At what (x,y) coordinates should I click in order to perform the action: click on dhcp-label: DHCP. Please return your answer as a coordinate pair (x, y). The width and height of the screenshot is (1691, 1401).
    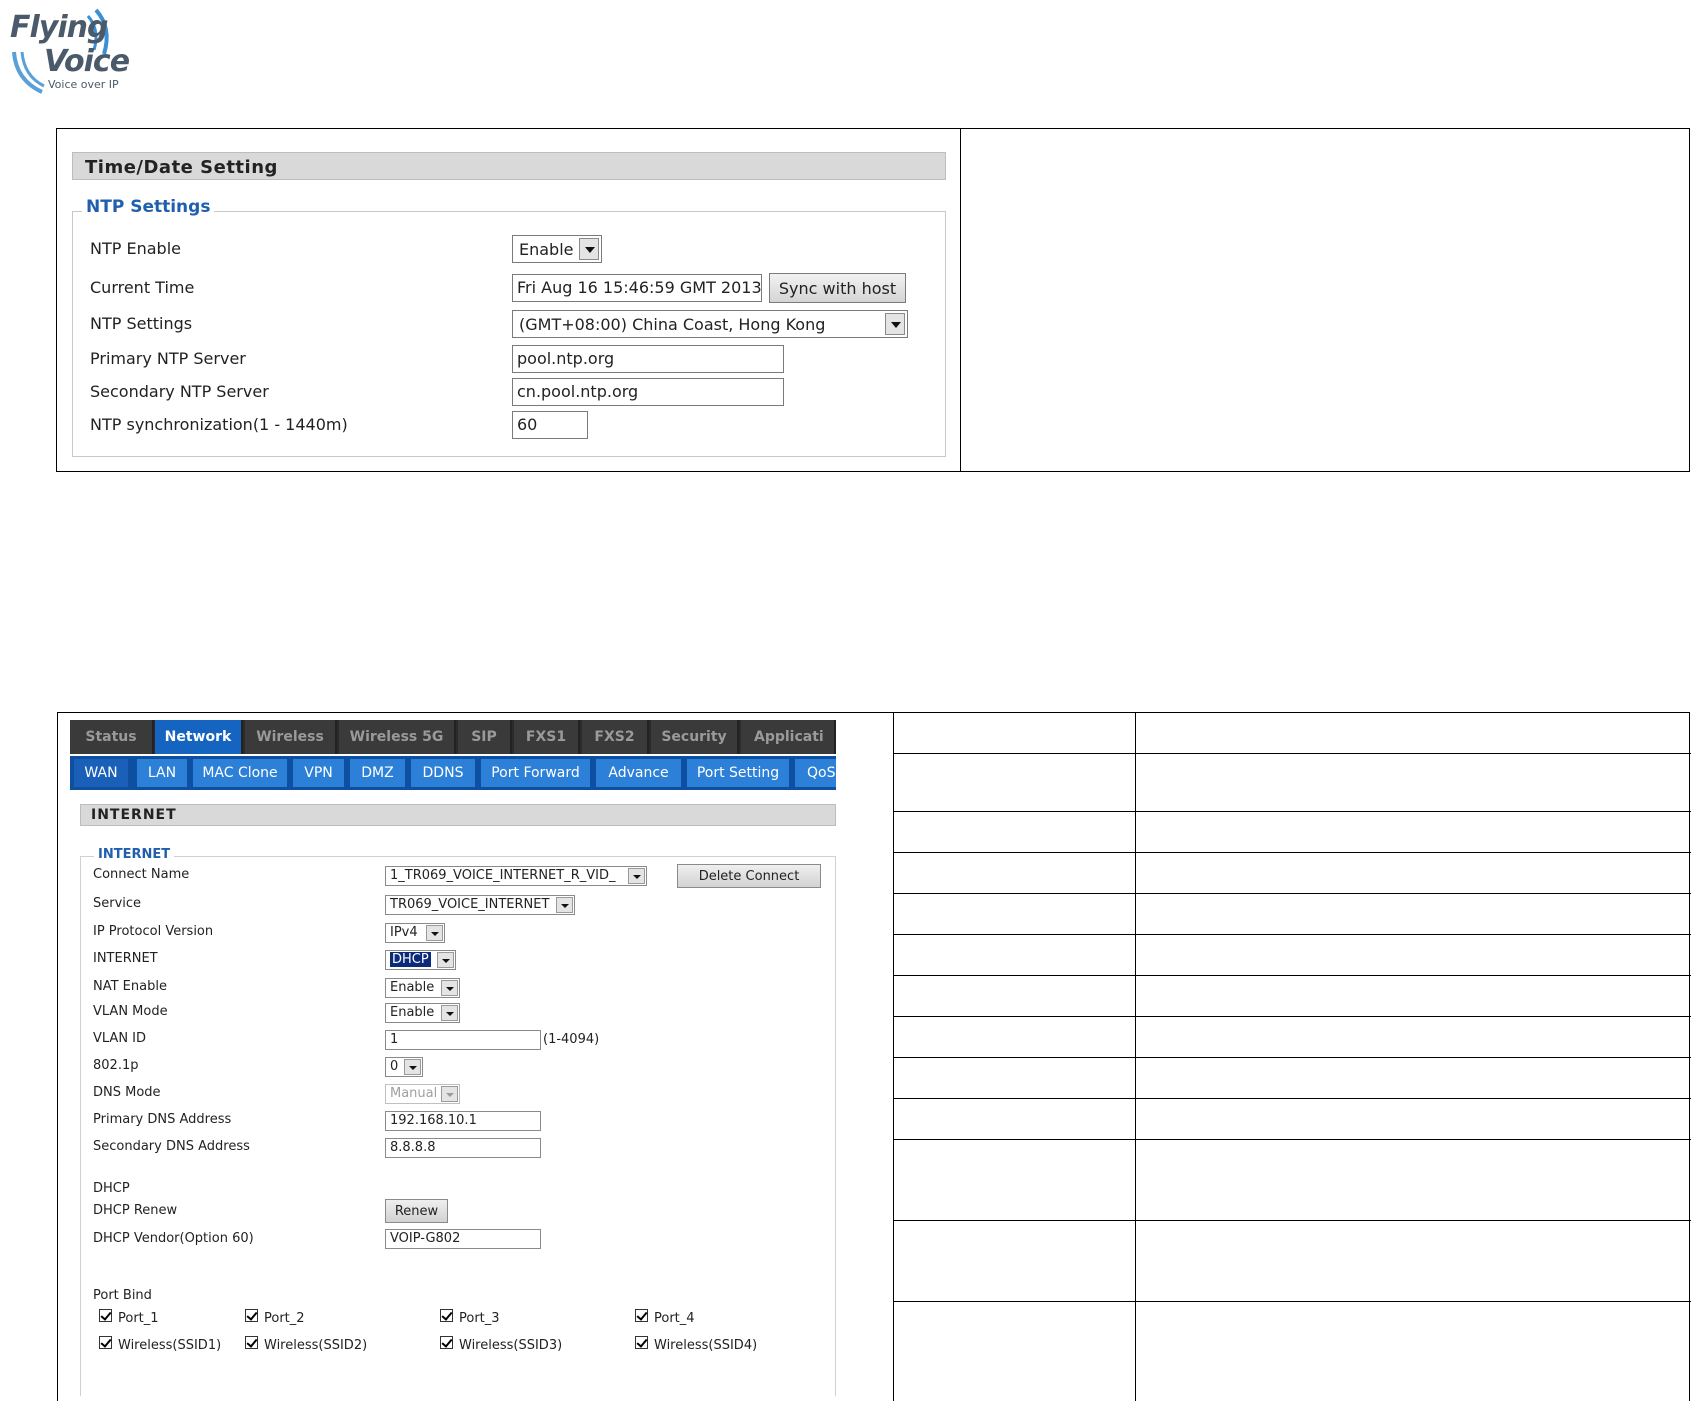
    Looking at the image, I should click on (111, 1188).